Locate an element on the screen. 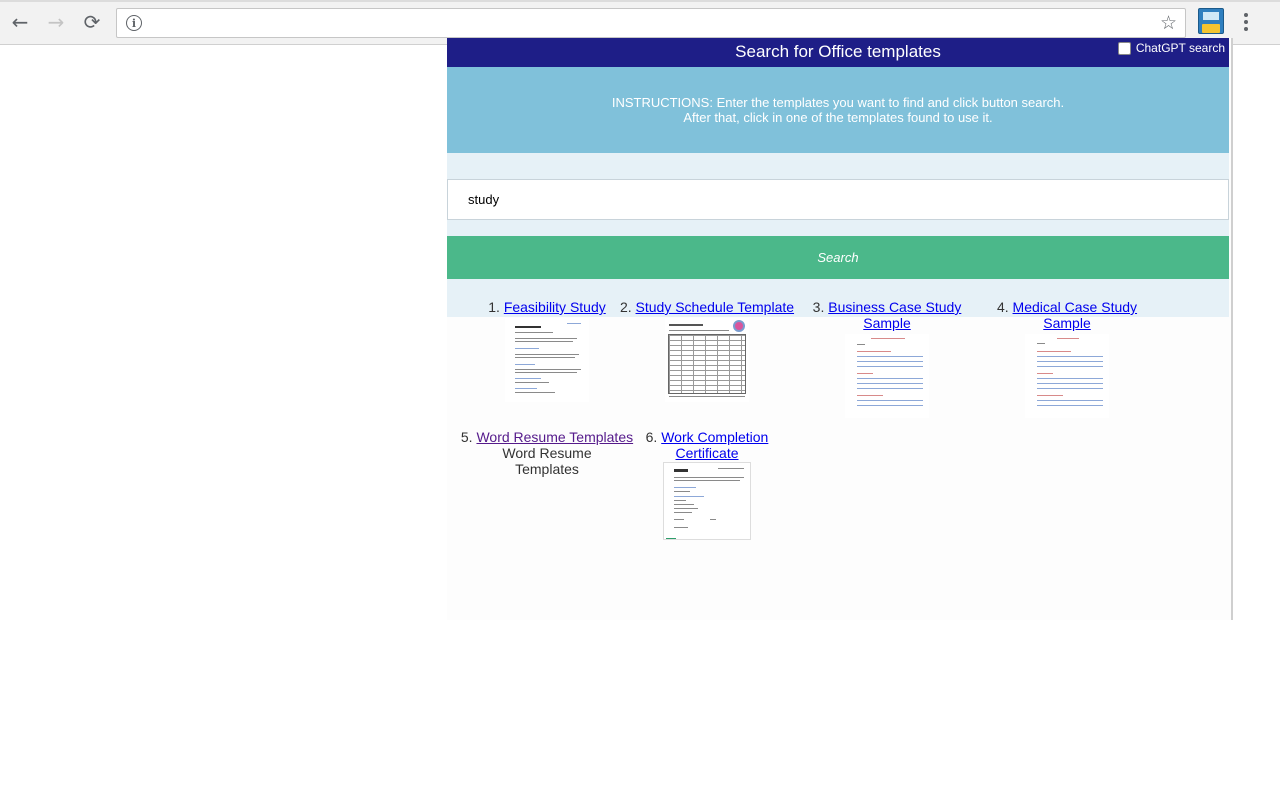 The width and height of the screenshot is (1280, 800). tab-strip-edge is located at coordinates (640, 1).